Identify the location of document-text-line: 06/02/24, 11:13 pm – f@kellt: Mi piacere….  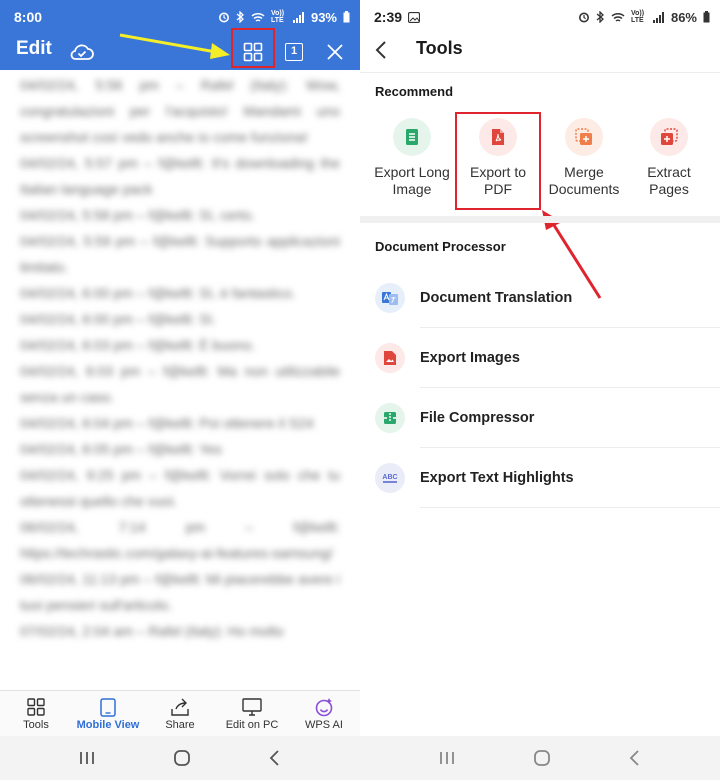
(180, 592).